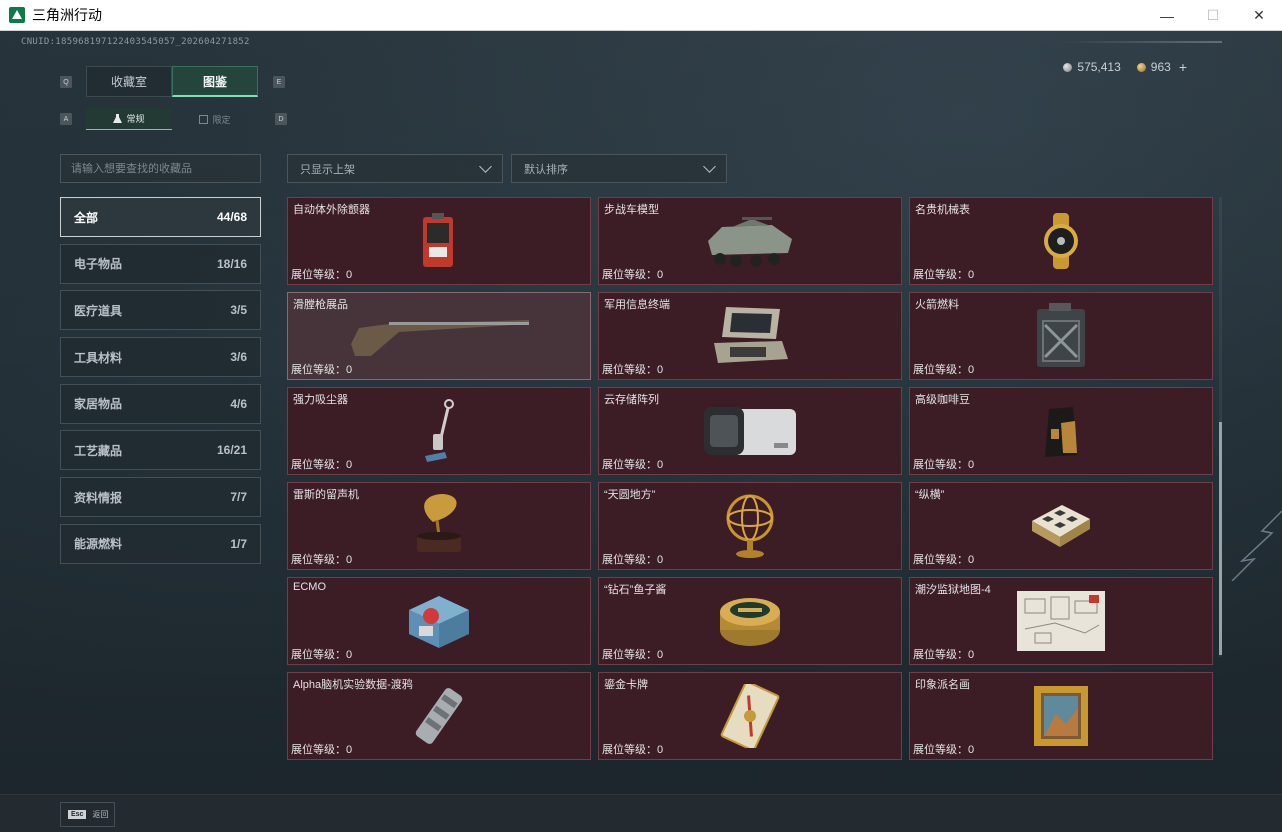 The height and width of the screenshot is (832, 1282). What do you see at coordinates (750, 431) in the screenshot?
I see `collection-card: 云存储阵列 展位等级：0` at bounding box center [750, 431].